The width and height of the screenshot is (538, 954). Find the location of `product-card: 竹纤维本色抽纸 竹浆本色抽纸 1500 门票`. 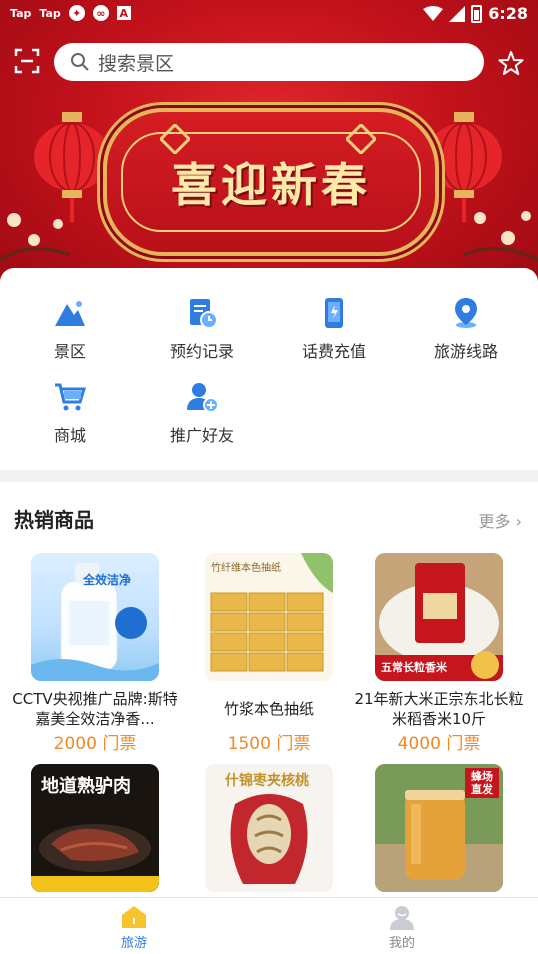

product-card: 竹纤维本色抽纸 竹浆本色抽纸 1500 门票 is located at coordinates (269, 653).